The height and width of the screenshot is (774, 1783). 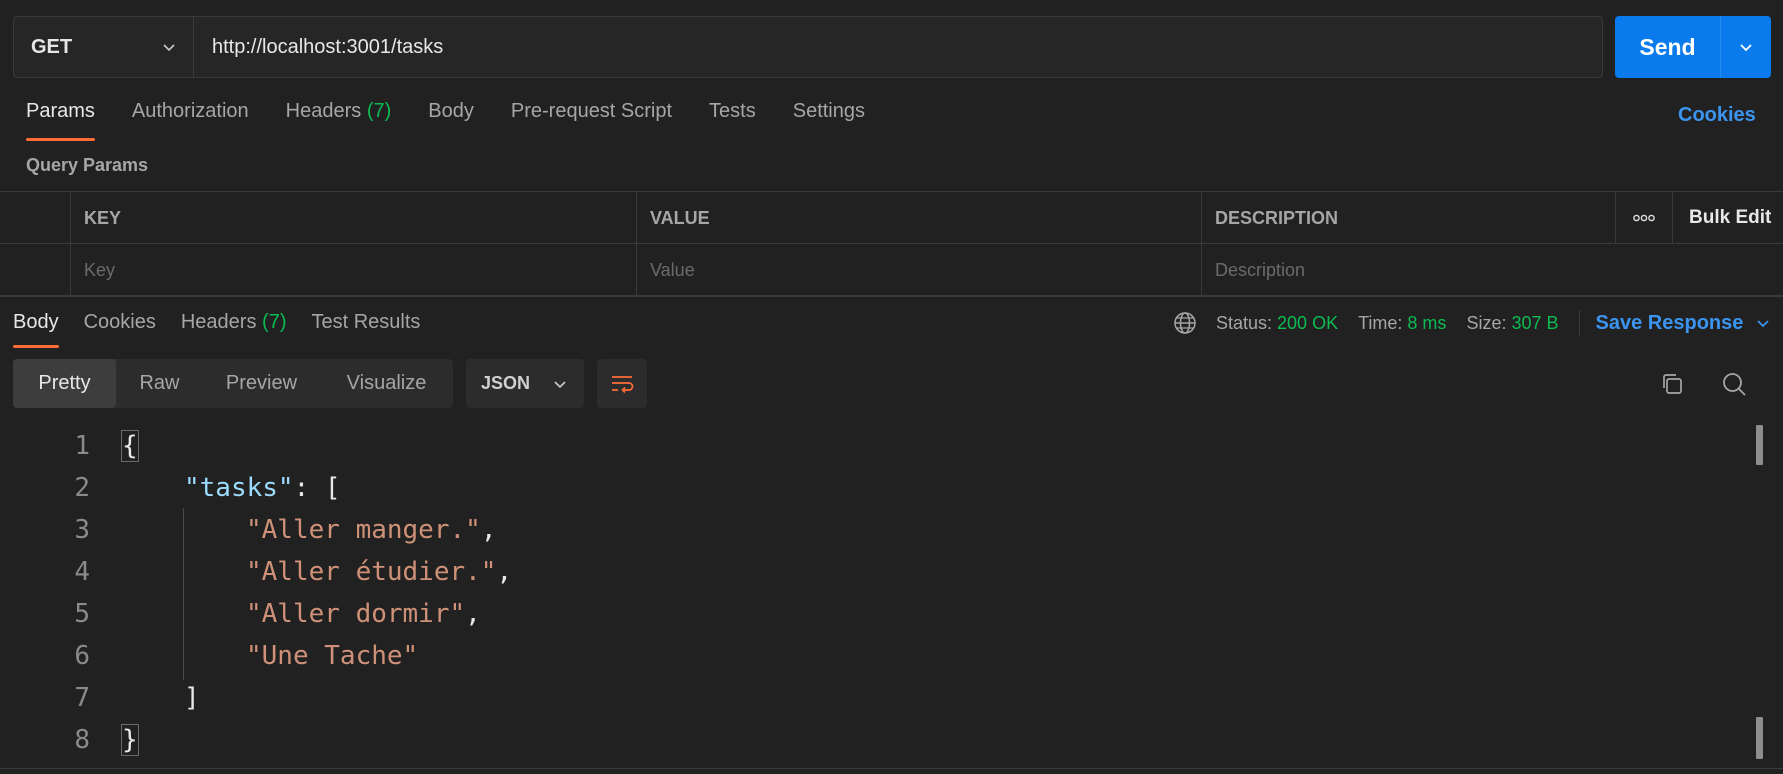 What do you see at coordinates (130, 740) in the screenshot?
I see `close-brace: }` at bounding box center [130, 740].